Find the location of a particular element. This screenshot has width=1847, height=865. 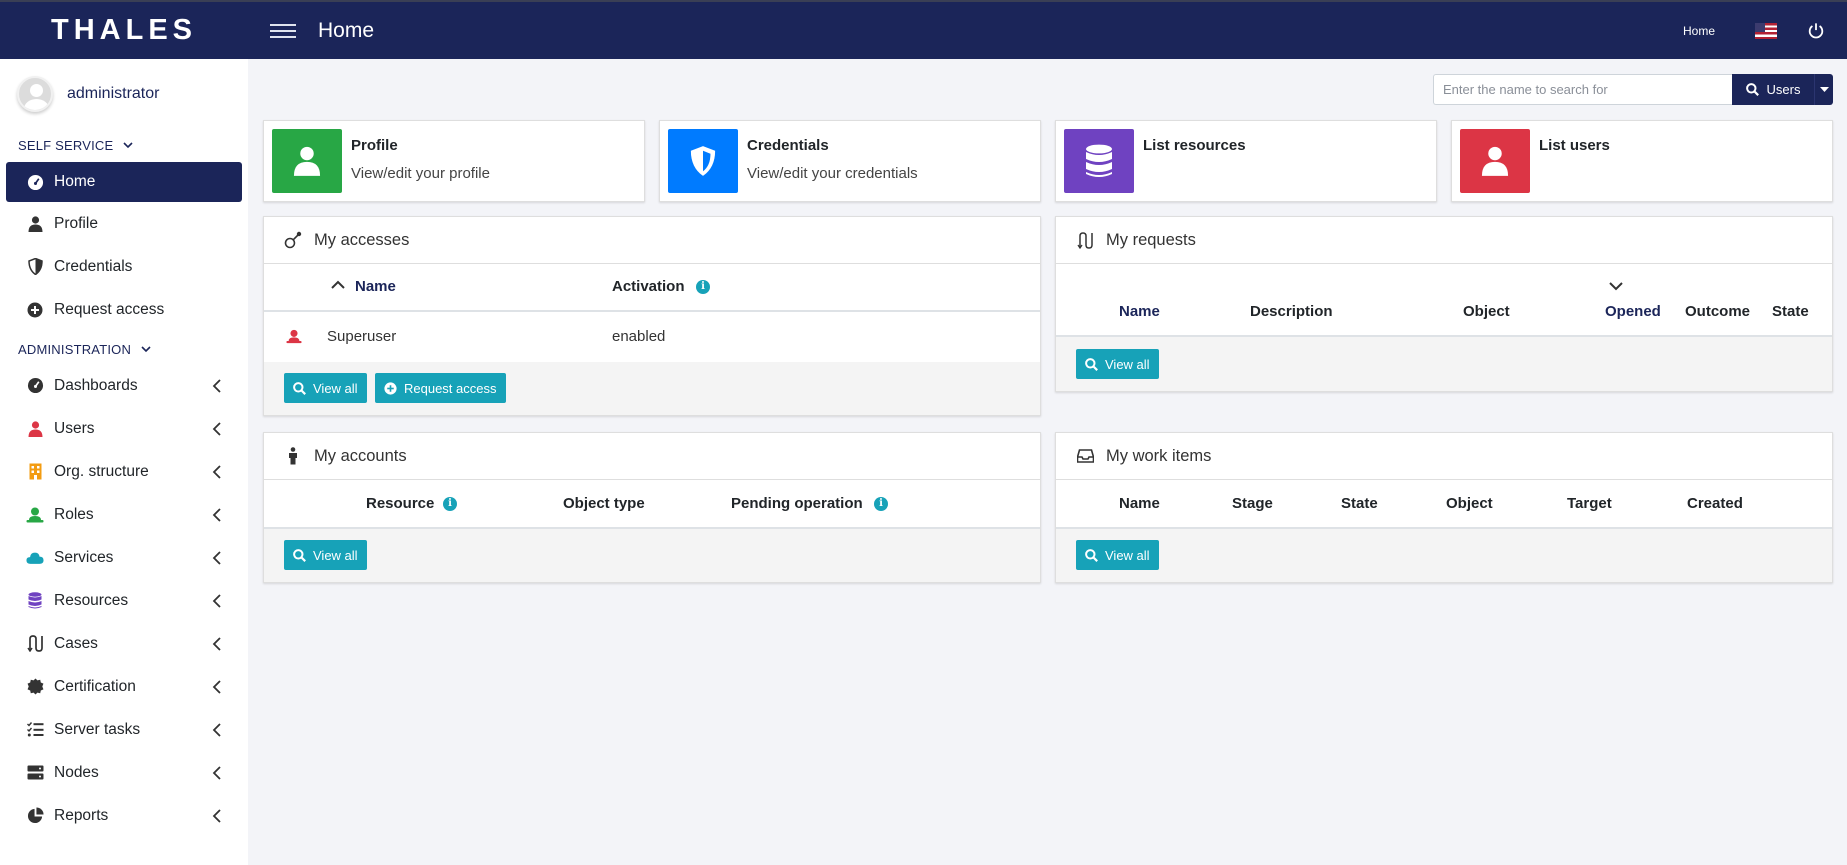

request-access-button: Request access is located at coordinates (440, 388).